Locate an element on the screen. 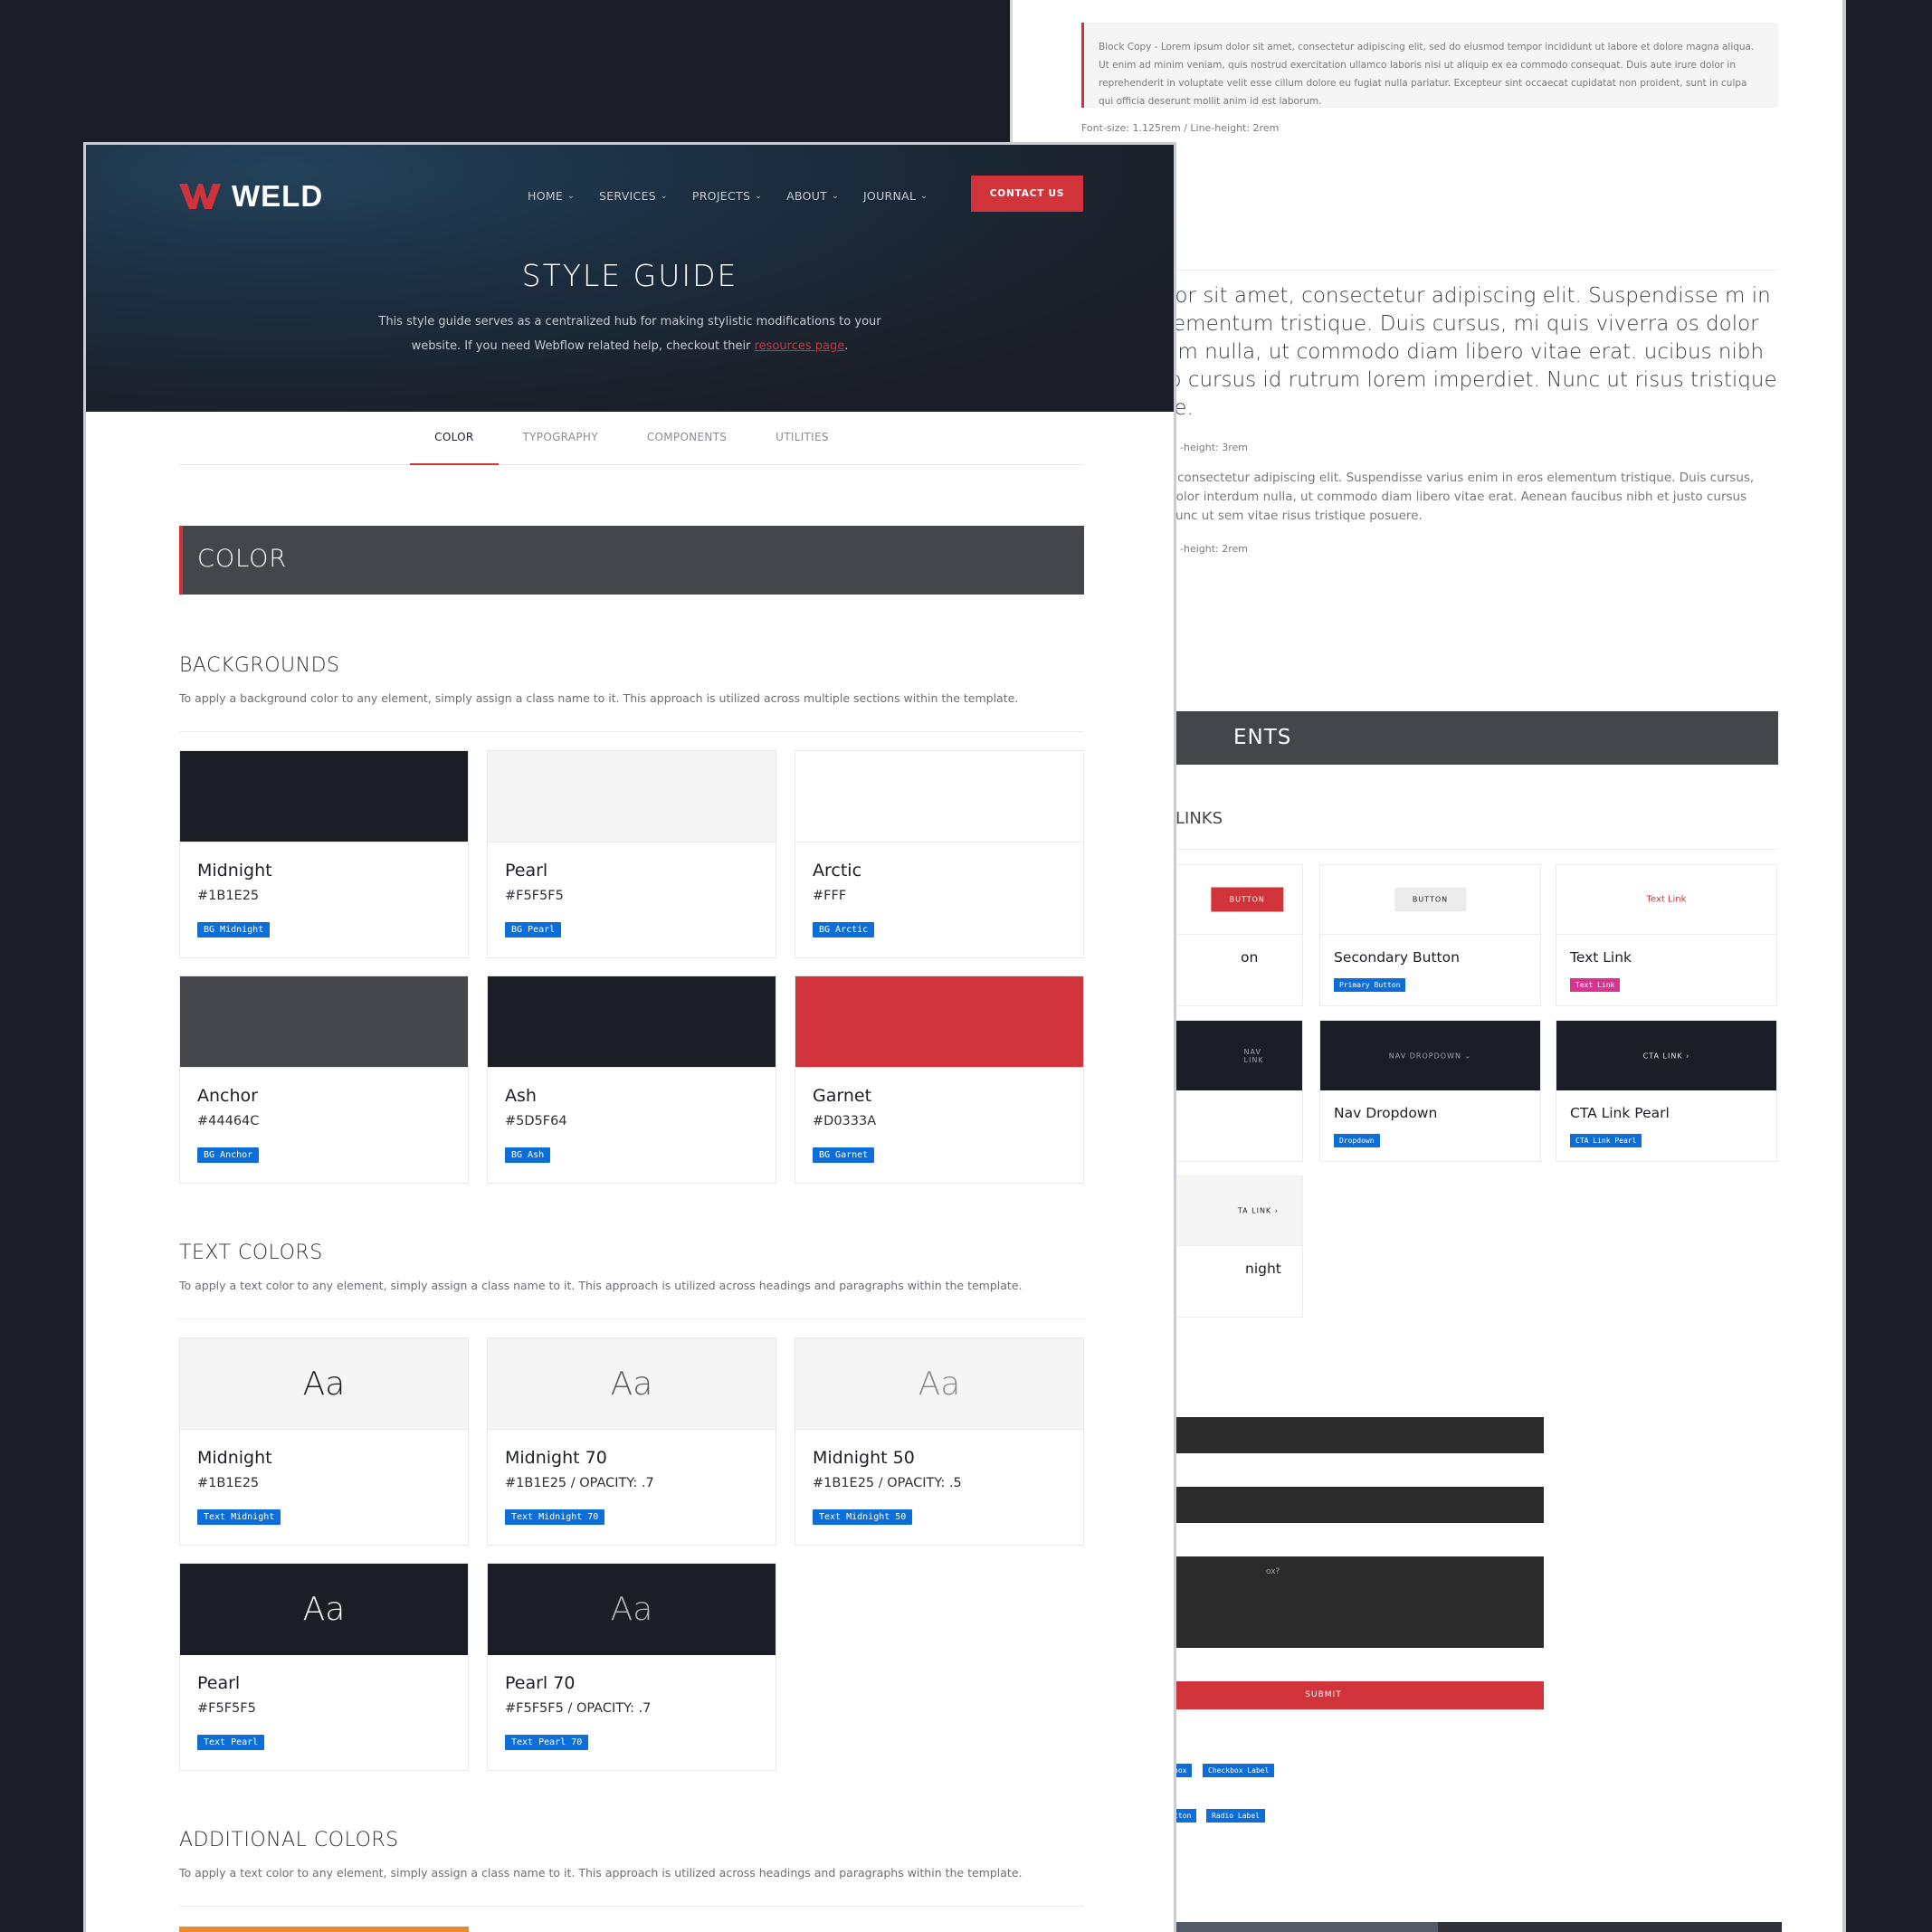 This screenshot has height=1932, width=1932. checkbox-label-tag: Checkbox Label is located at coordinates (1239, 1770).